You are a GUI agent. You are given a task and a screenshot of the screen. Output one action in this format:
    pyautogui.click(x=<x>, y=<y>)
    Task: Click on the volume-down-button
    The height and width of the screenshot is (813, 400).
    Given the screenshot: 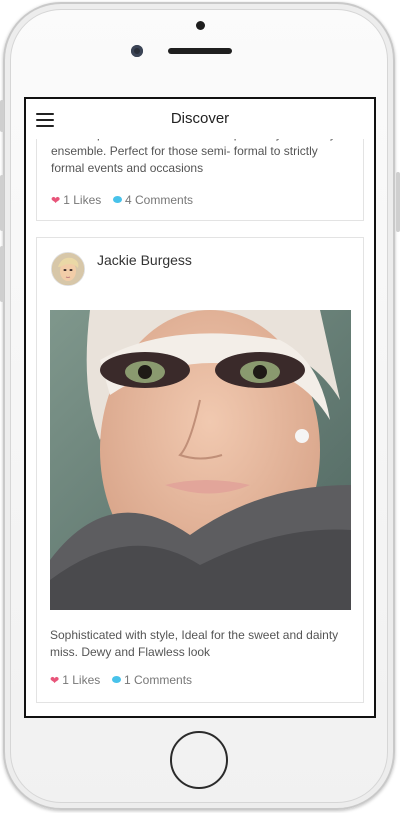 What is the action you would take?
    pyautogui.click(x=2, y=274)
    